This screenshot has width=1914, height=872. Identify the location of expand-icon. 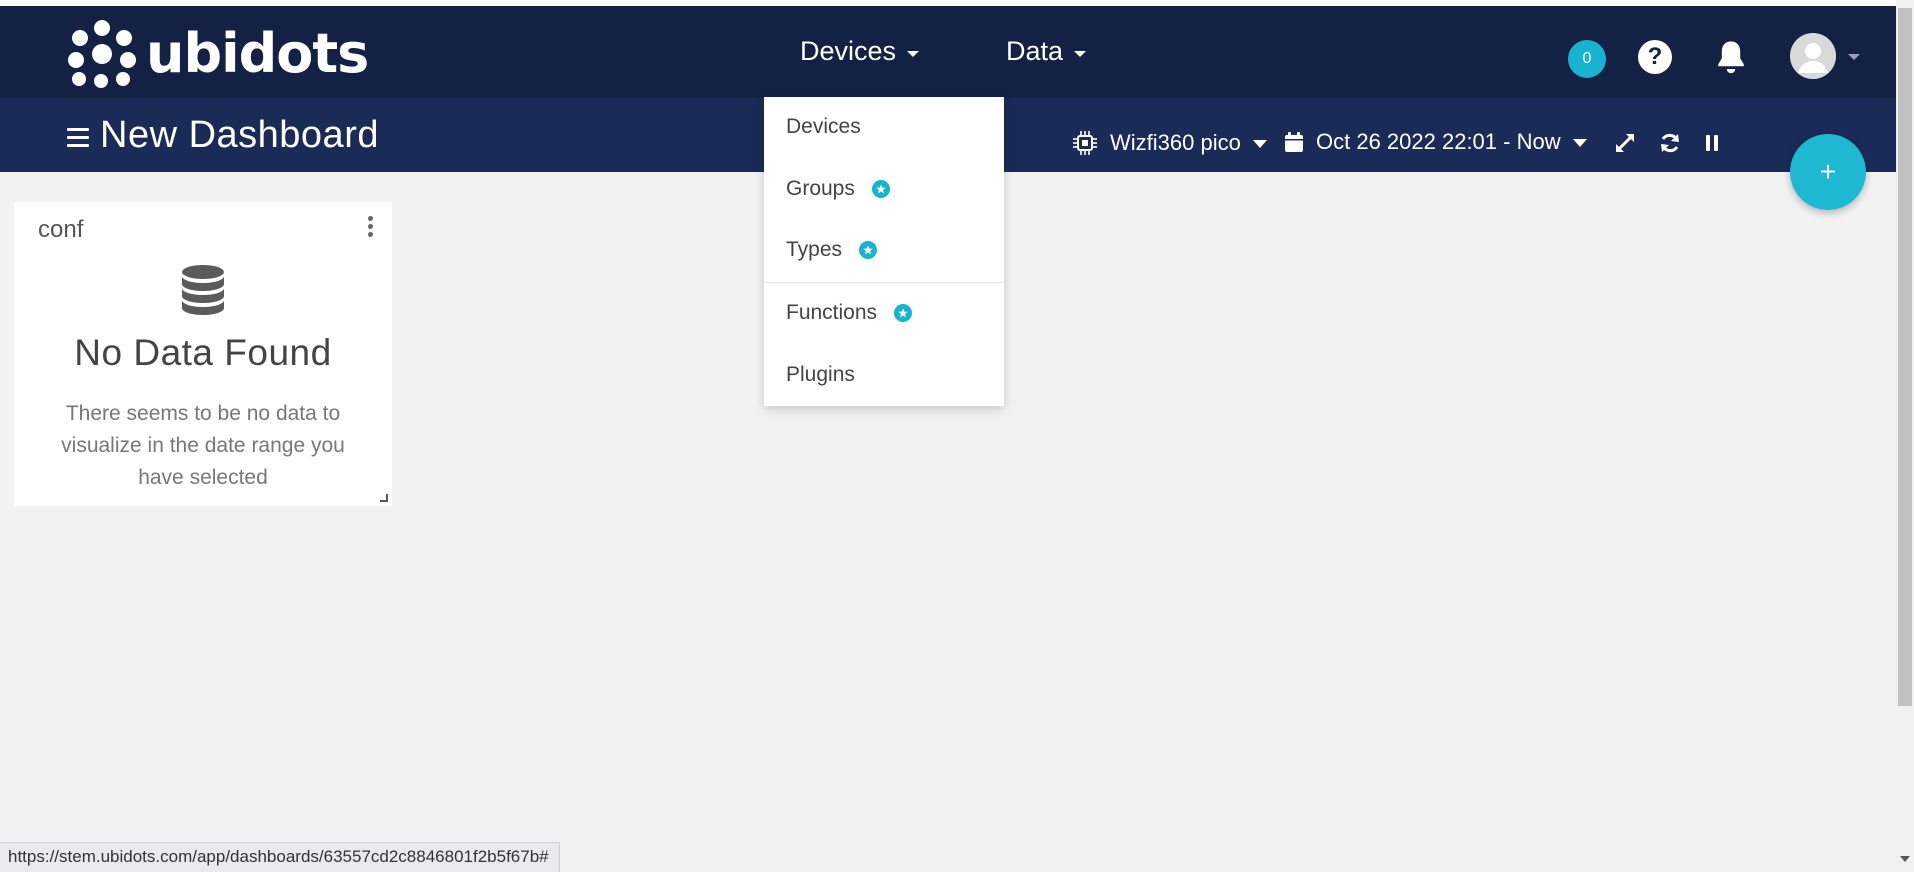
(1625, 143).